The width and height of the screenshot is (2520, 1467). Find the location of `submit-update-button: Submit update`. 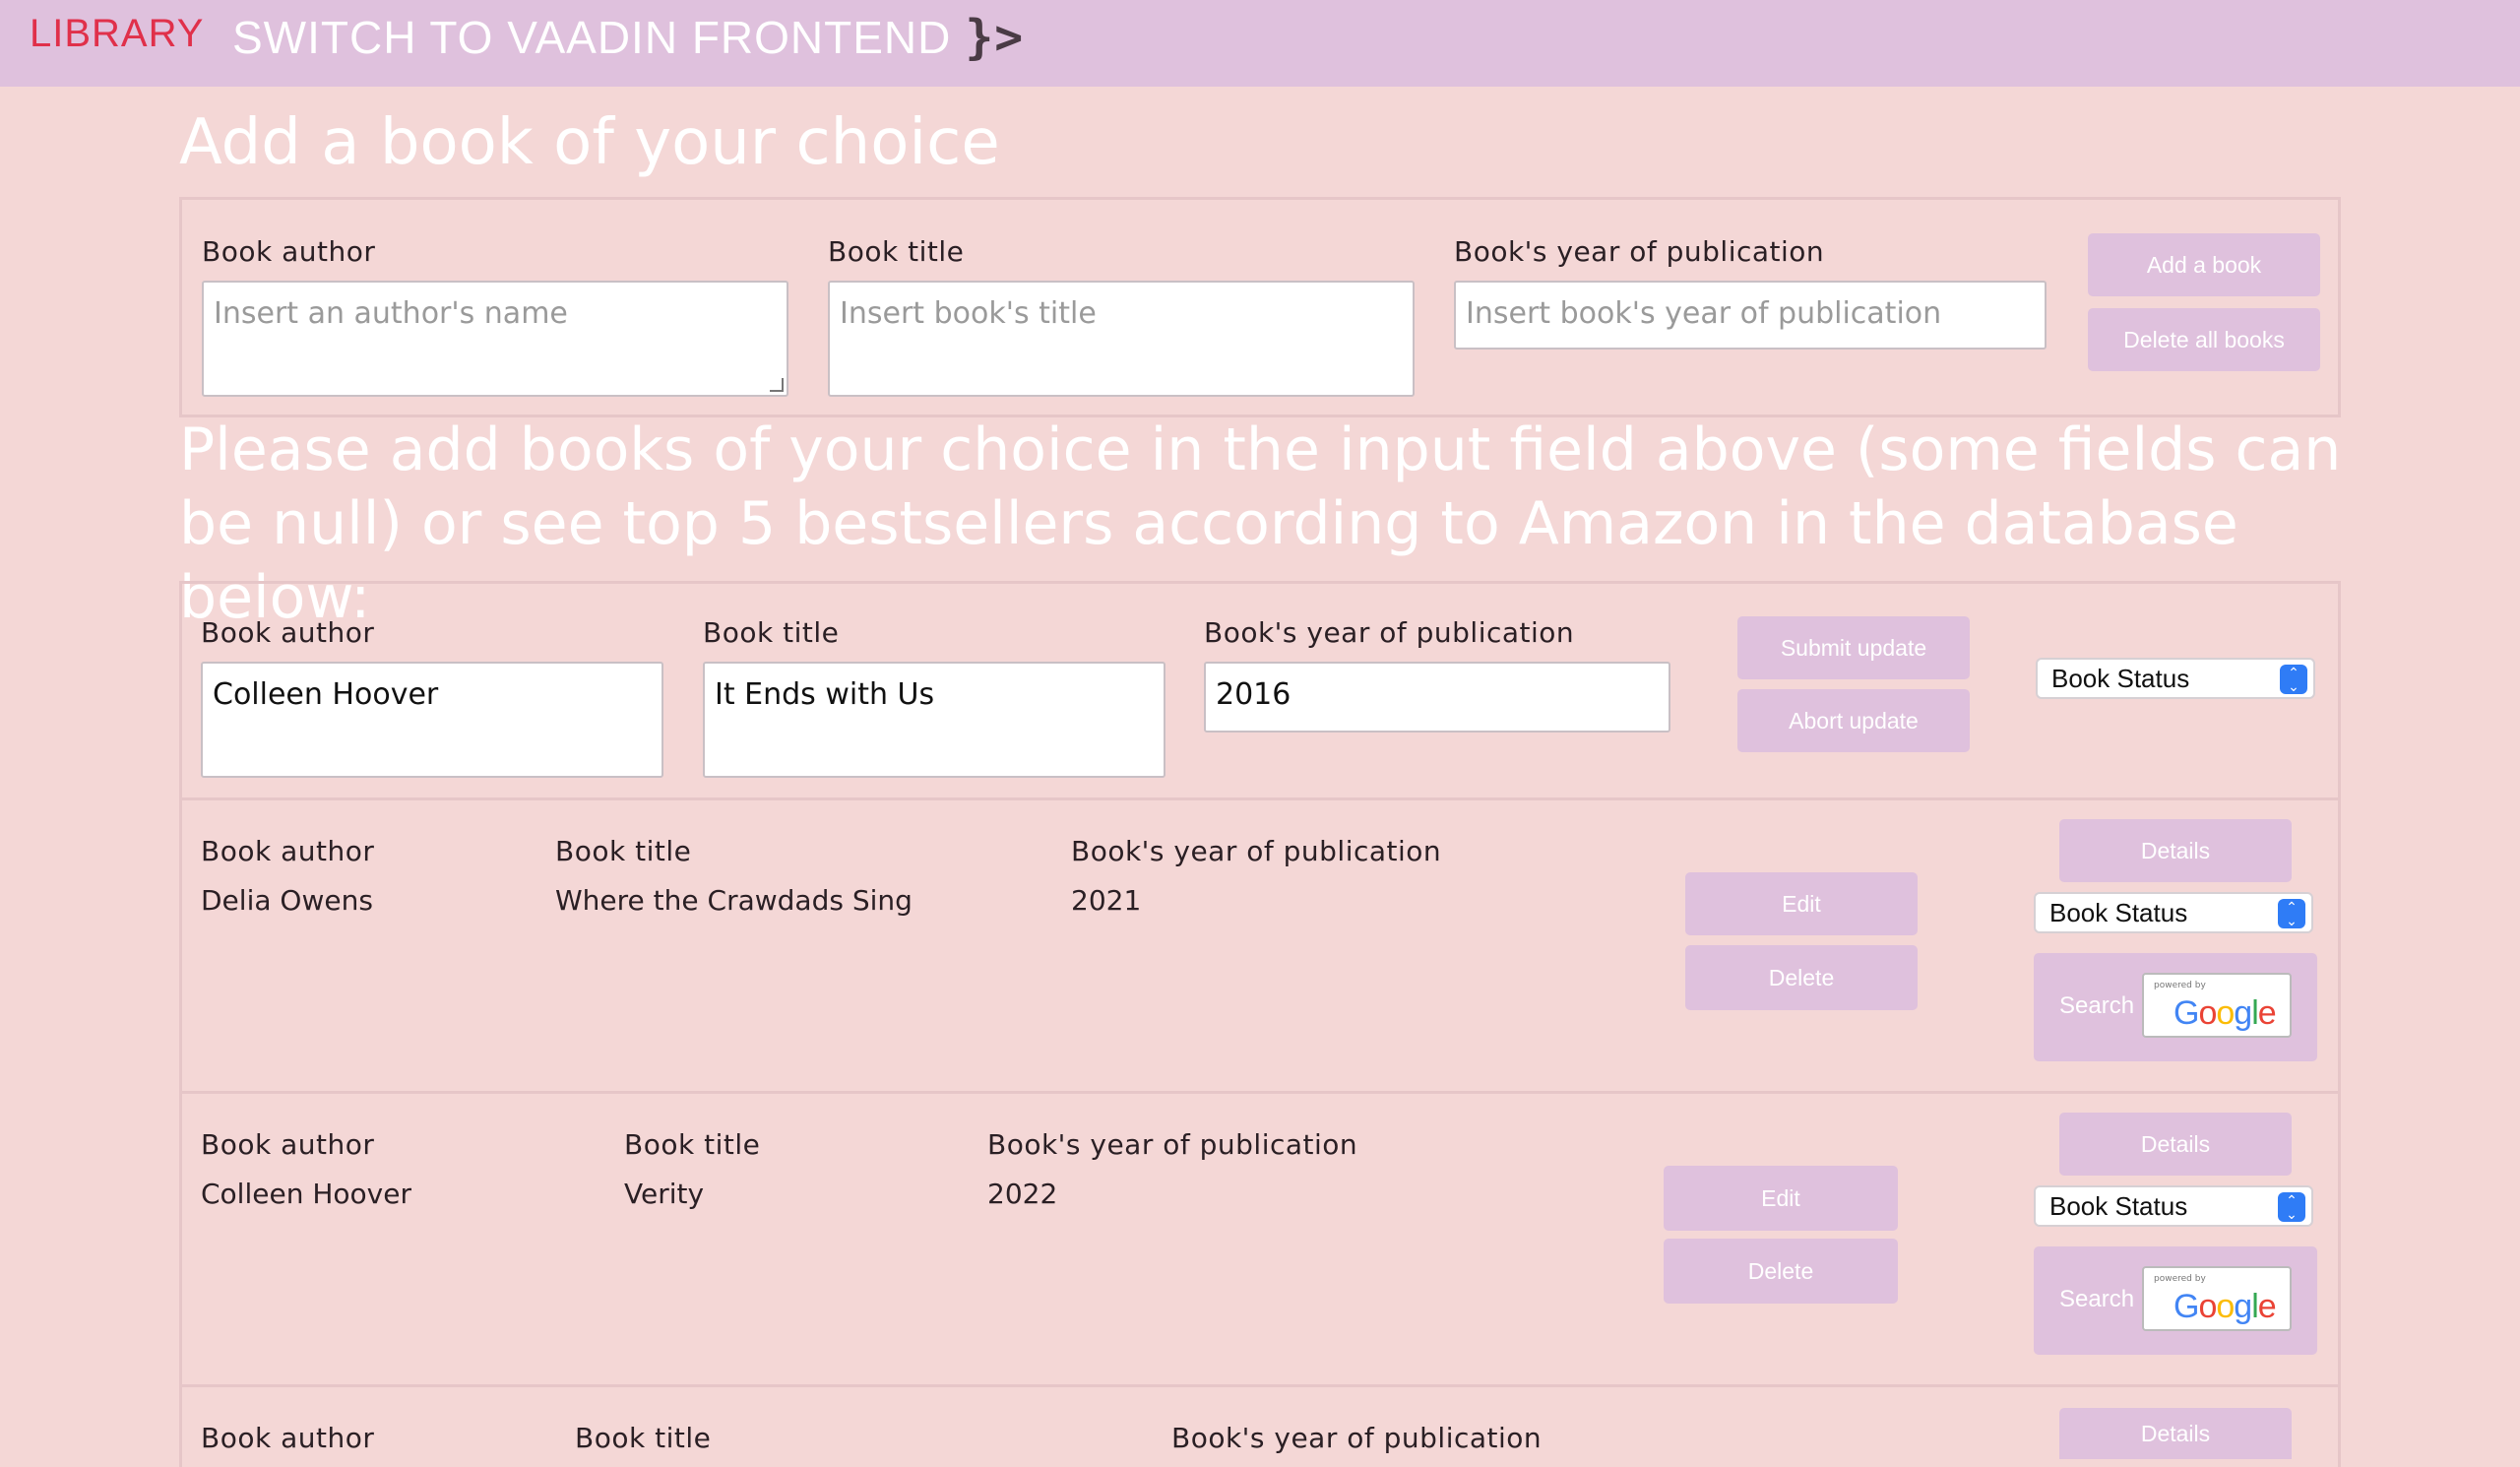

submit-update-button: Submit update is located at coordinates (1853, 647).